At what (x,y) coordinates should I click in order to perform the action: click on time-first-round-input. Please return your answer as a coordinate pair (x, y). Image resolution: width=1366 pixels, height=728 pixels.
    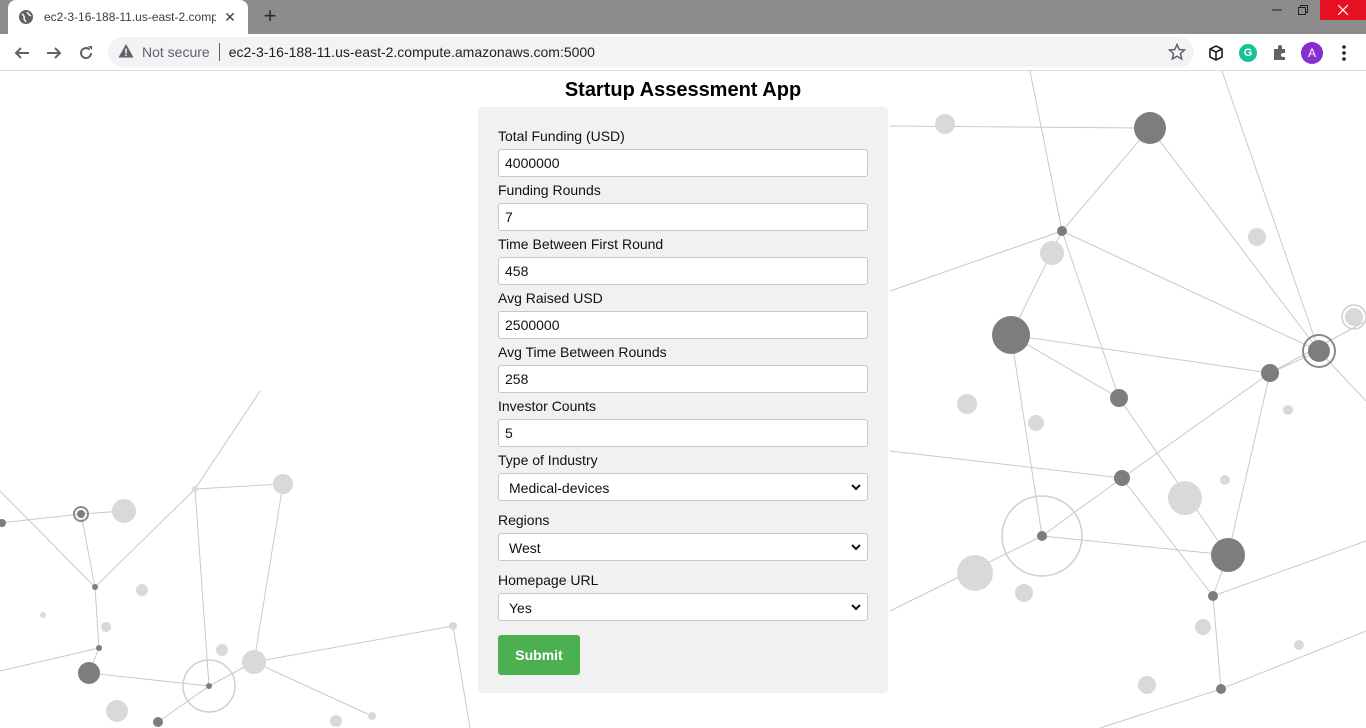
    Looking at the image, I should click on (683, 271).